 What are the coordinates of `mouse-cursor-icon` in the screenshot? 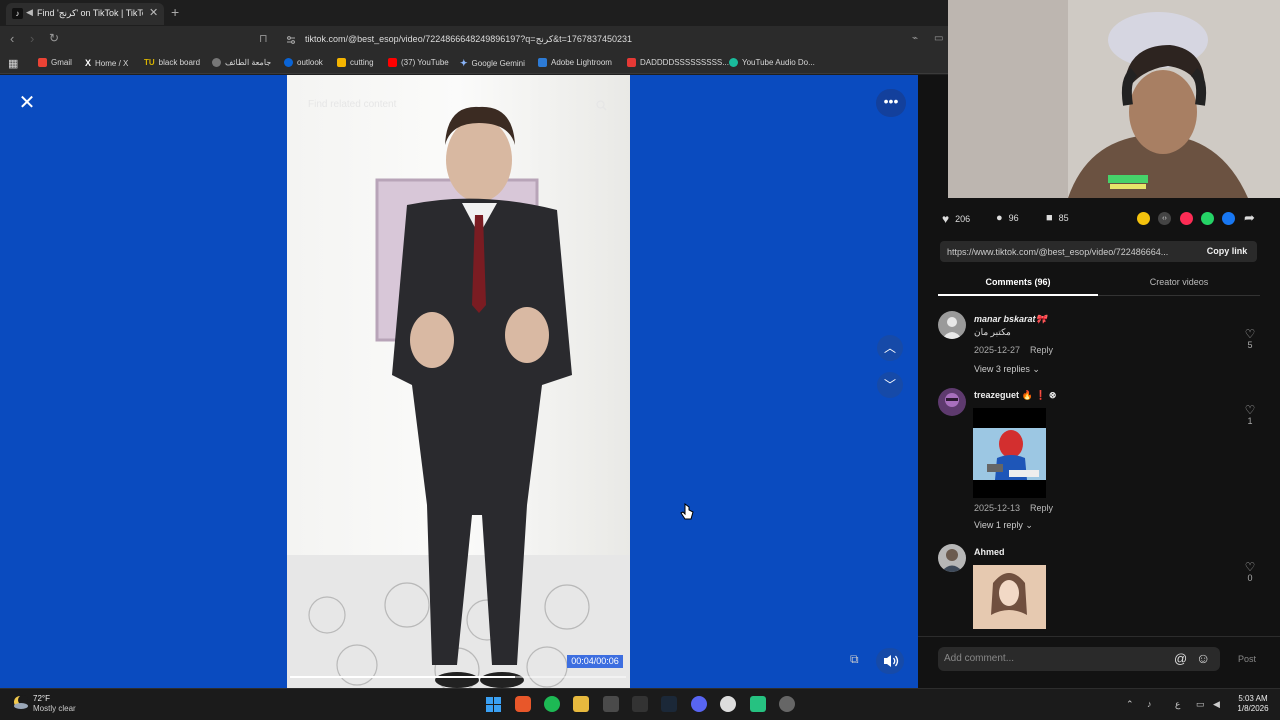 It's located at (687, 511).